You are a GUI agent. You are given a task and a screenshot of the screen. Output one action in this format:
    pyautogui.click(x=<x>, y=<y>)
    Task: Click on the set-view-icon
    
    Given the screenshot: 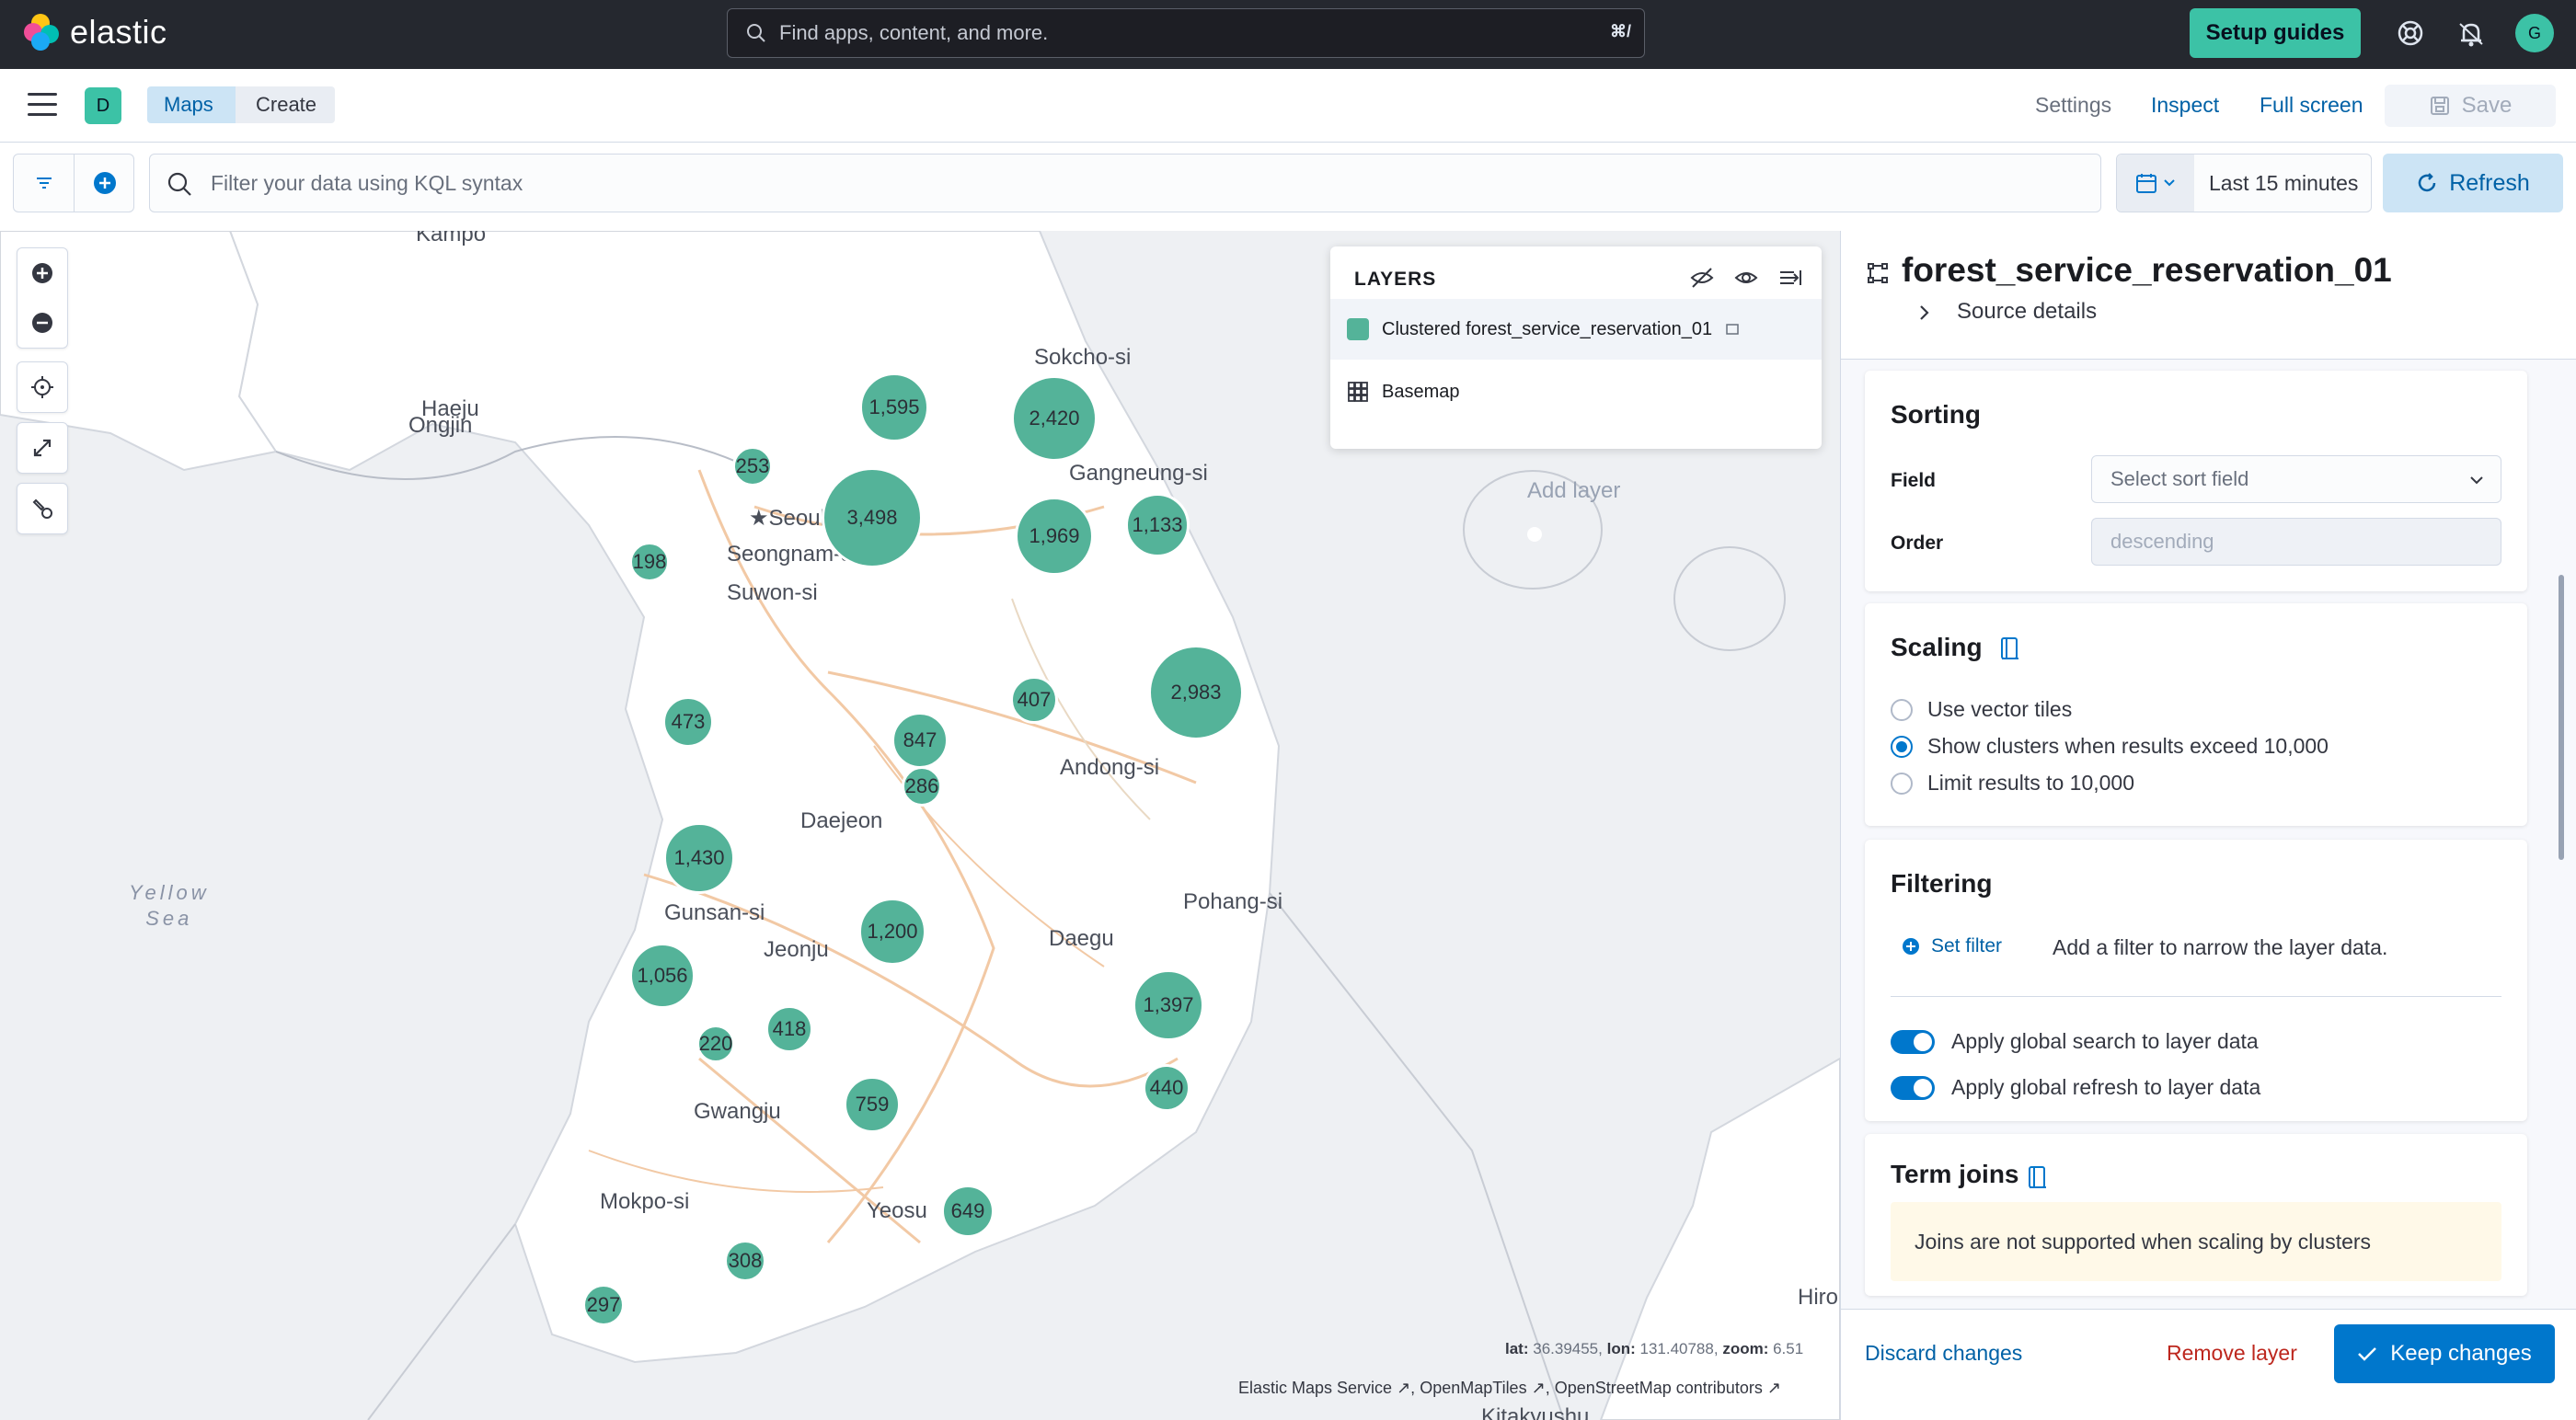 What is the action you would take?
    pyautogui.click(x=42, y=387)
    